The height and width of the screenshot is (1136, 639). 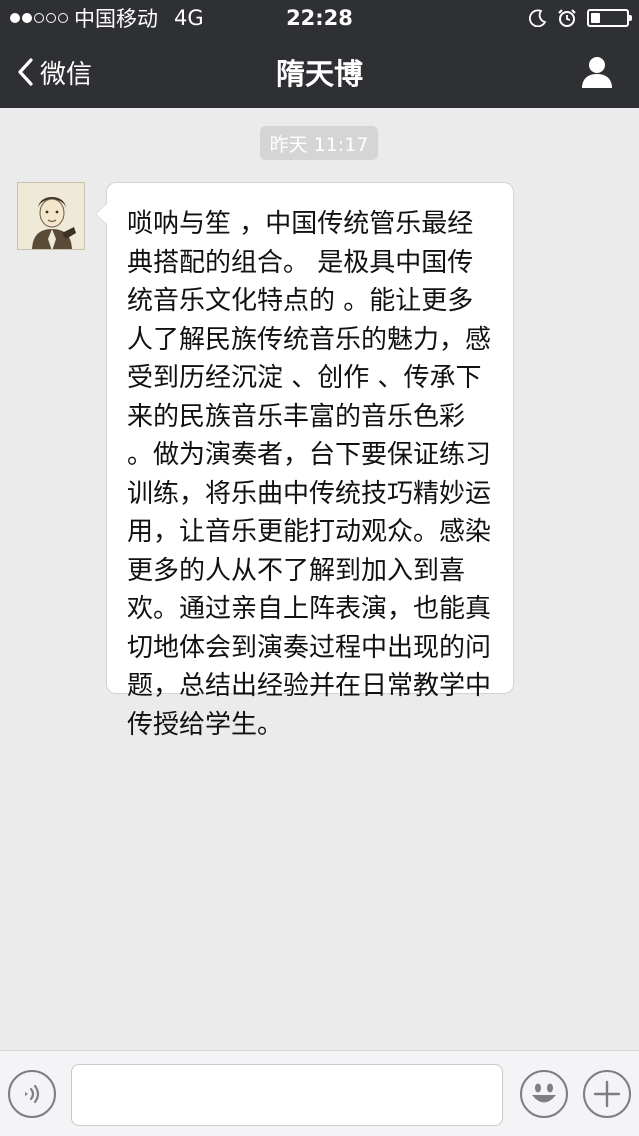 I want to click on battery-fill, so click(x=595, y=18).